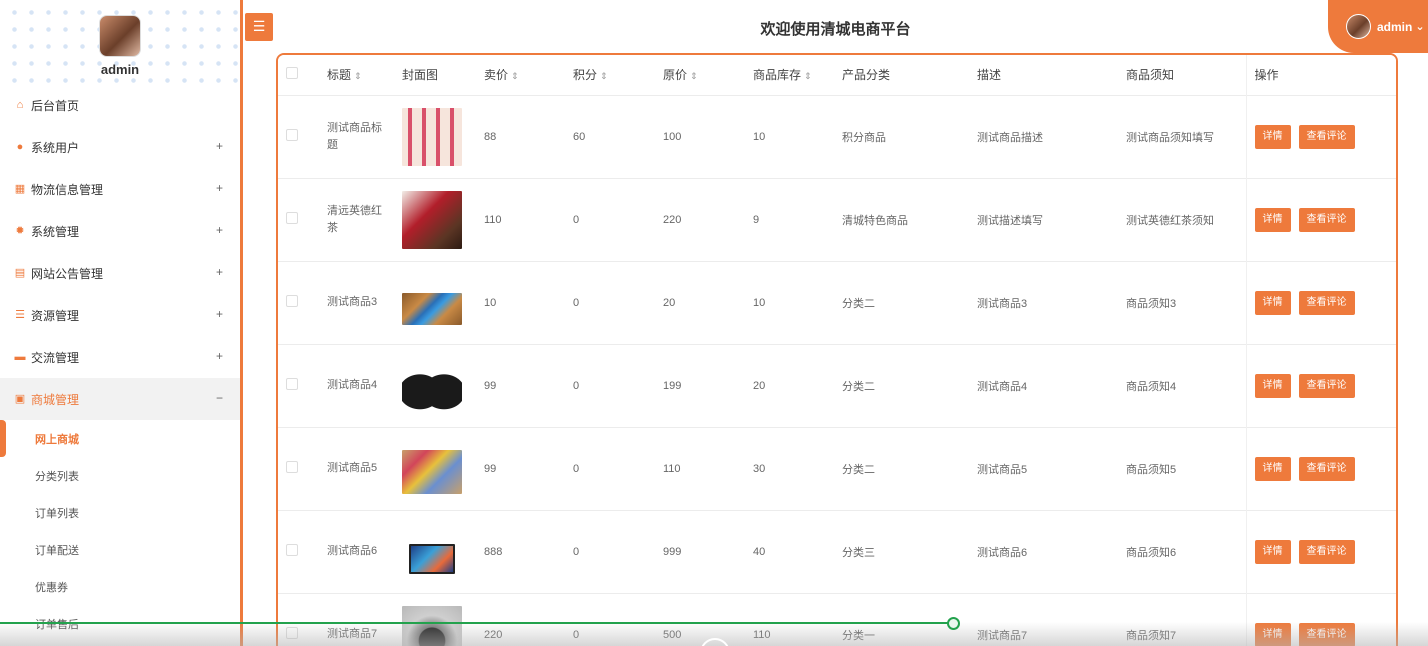  What do you see at coordinates (435, 385) in the screenshot?
I see `cell-cover` at bounding box center [435, 385].